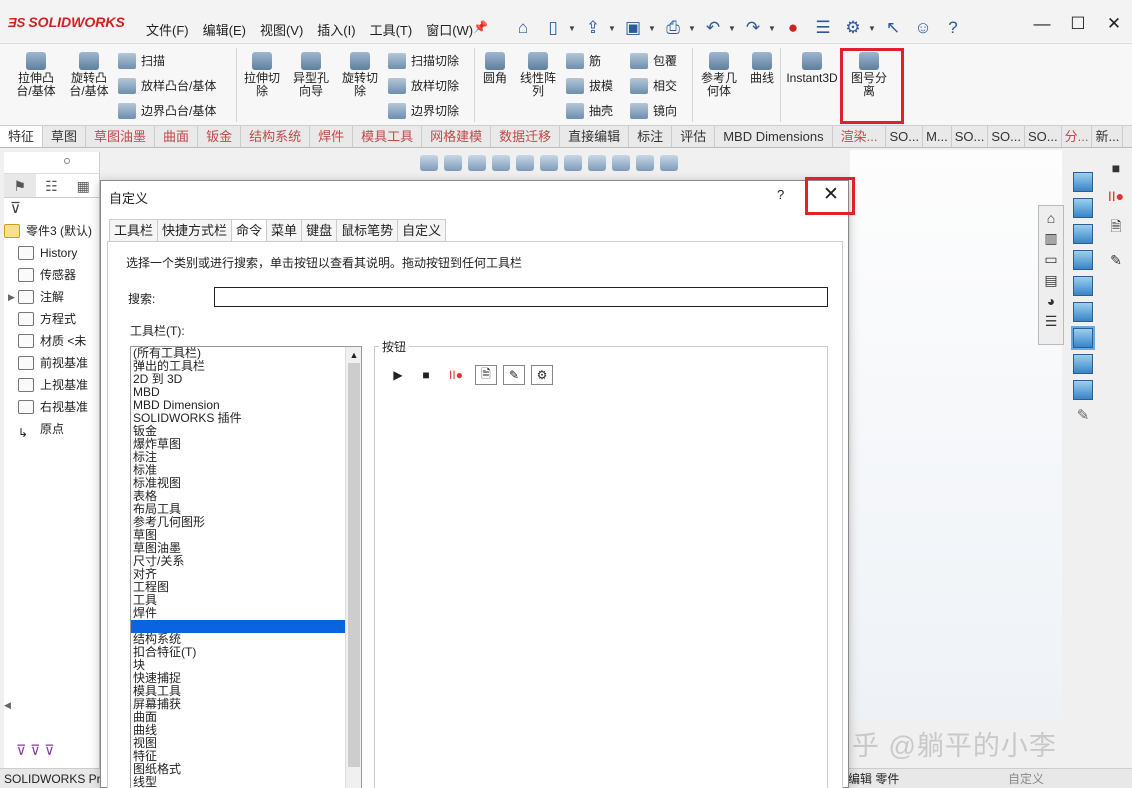  I want to click on fillet-button: 圆角, so click(495, 68).